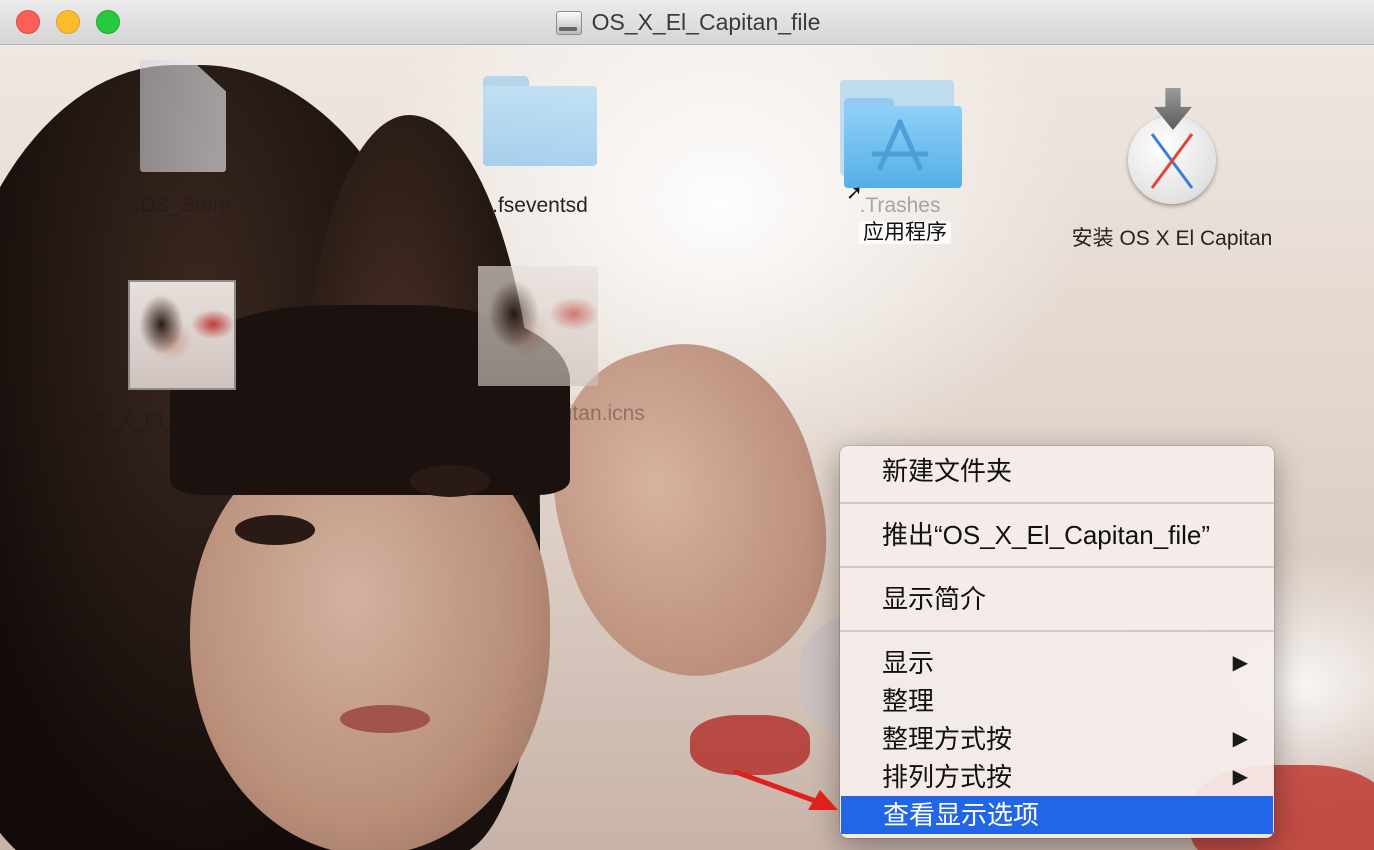 The height and width of the screenshot is (850, 1374). Describe the element at coordinates (1057, 777) in the screenshot. I see `menu-item-sort-by: 排列方式按 ▶` at that location.